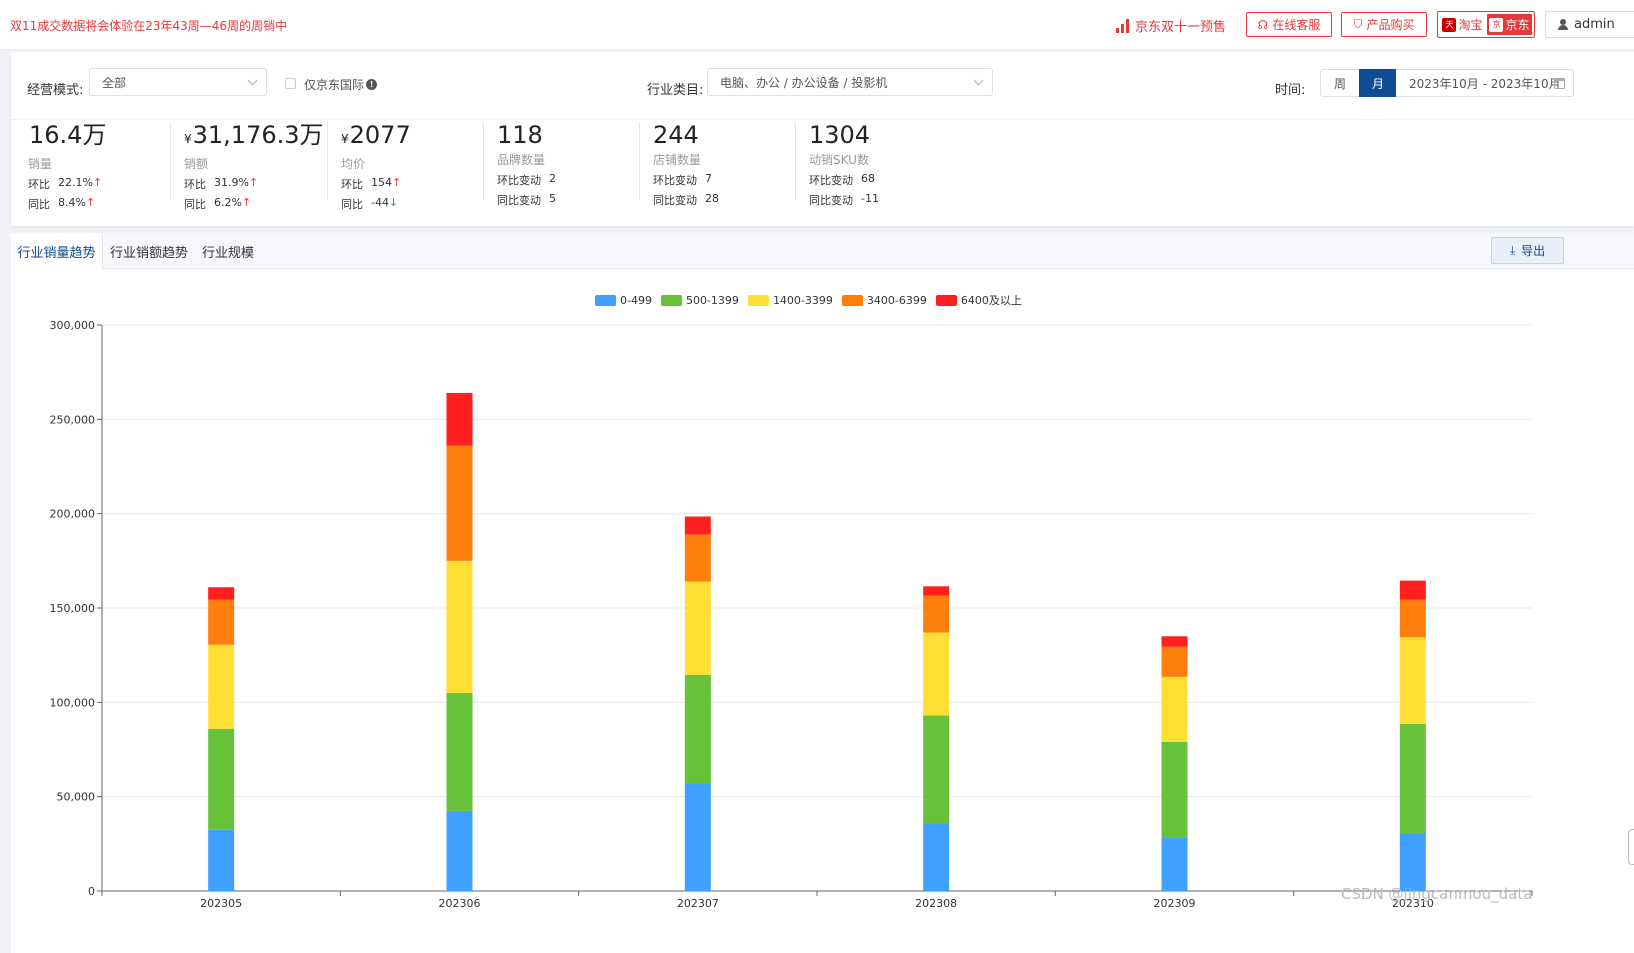 The width and height of the screenshot is (1634, 953). Describe the element at coordinates (1290, 90) in the screenshot. I see `time-label: 时间:` at that location.